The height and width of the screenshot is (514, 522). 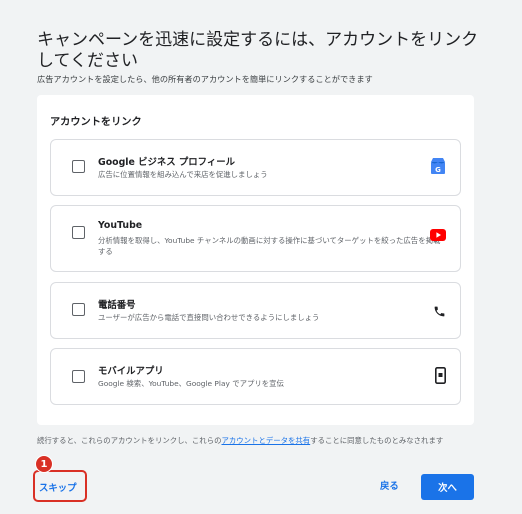 I want to click on option-description: 広告に位置情報を組み込んで来店を促進しましょう, so click(x=183, y=174).